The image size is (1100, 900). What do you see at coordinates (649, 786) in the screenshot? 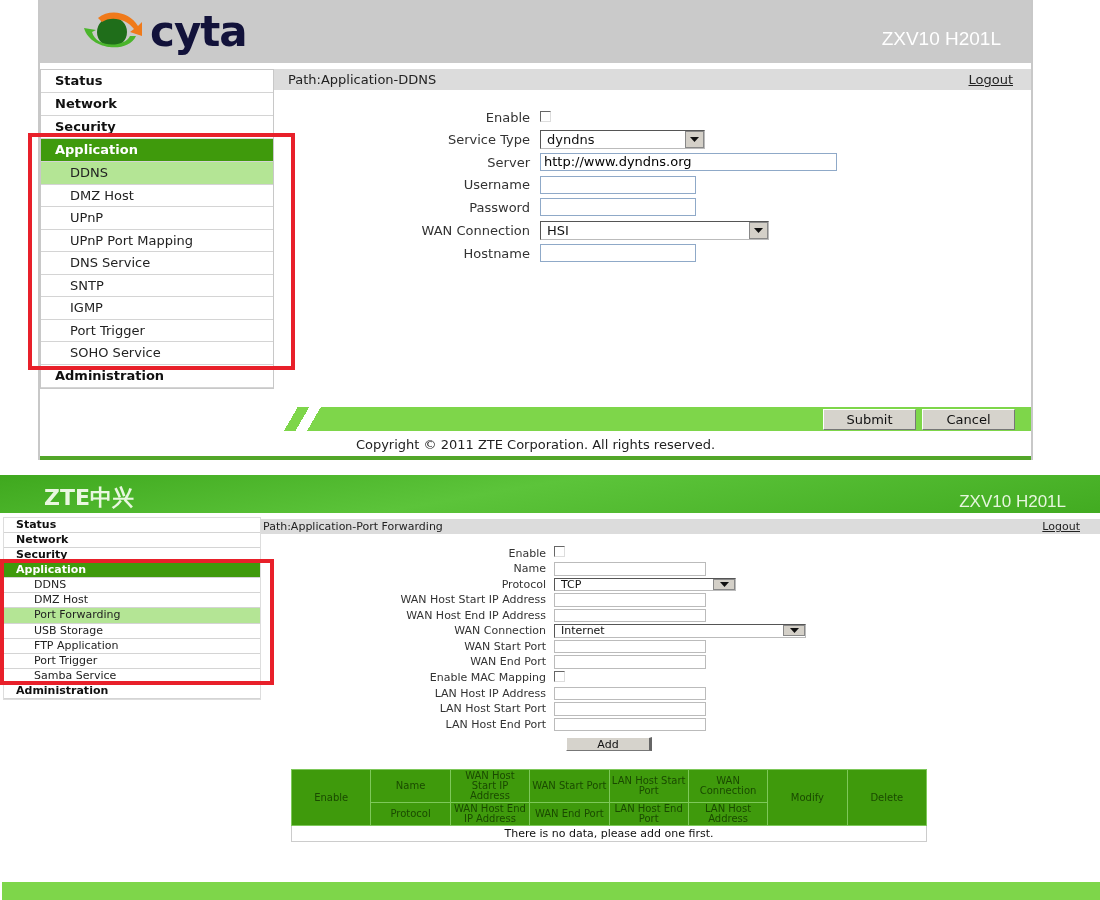
I see `column-header: LAN Host Start Port` at bounding box center [649, 786].